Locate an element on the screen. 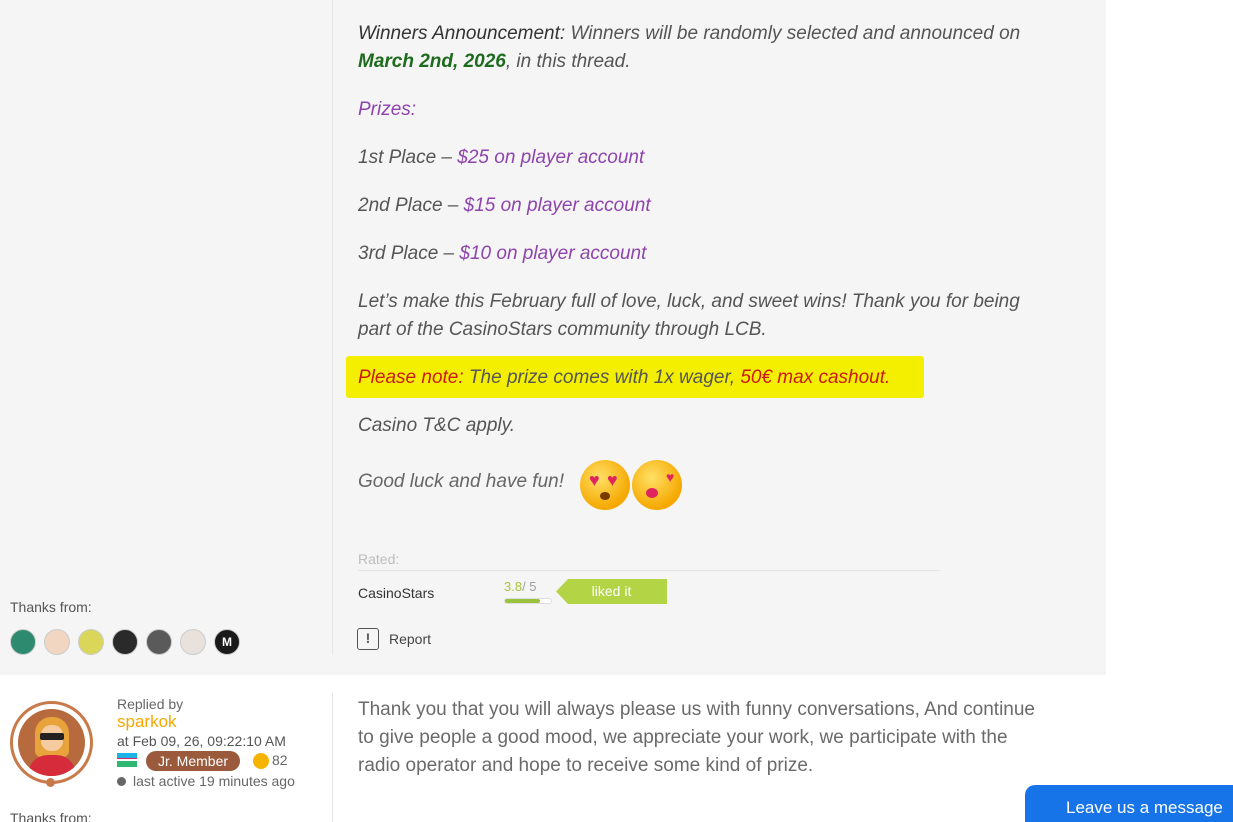 This screenshot has width=1233, height=822. winners-date: March 2nd, 2026 is located at coordinates (432, 61).